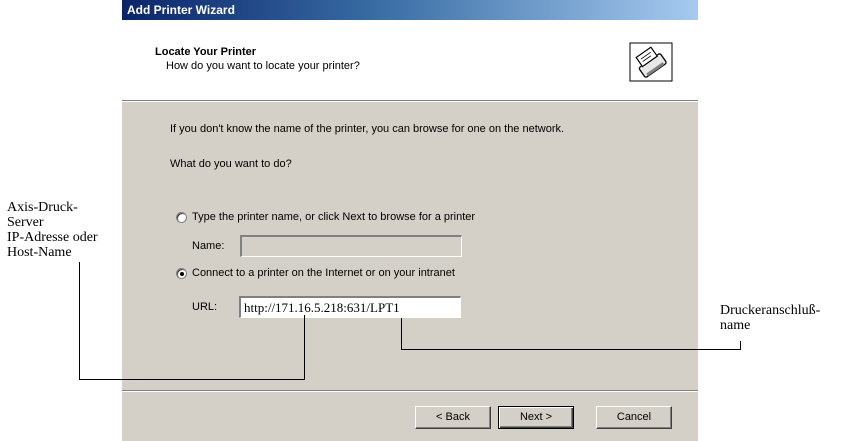 The width and height of the screenshot is (850, 441). What do you see at coordinates (181, 10) in the screenshot?
I see `window-title: Add Printer Wizard` at bounding box center [181, 10].